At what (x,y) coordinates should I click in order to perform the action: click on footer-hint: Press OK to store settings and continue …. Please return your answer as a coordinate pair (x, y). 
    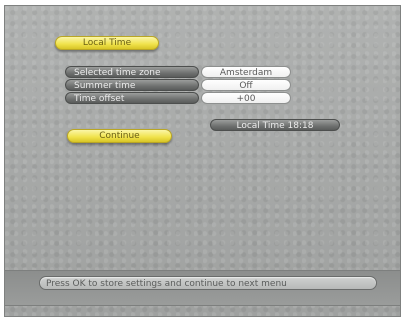
    Looking at the image, I should click on (208, 283).